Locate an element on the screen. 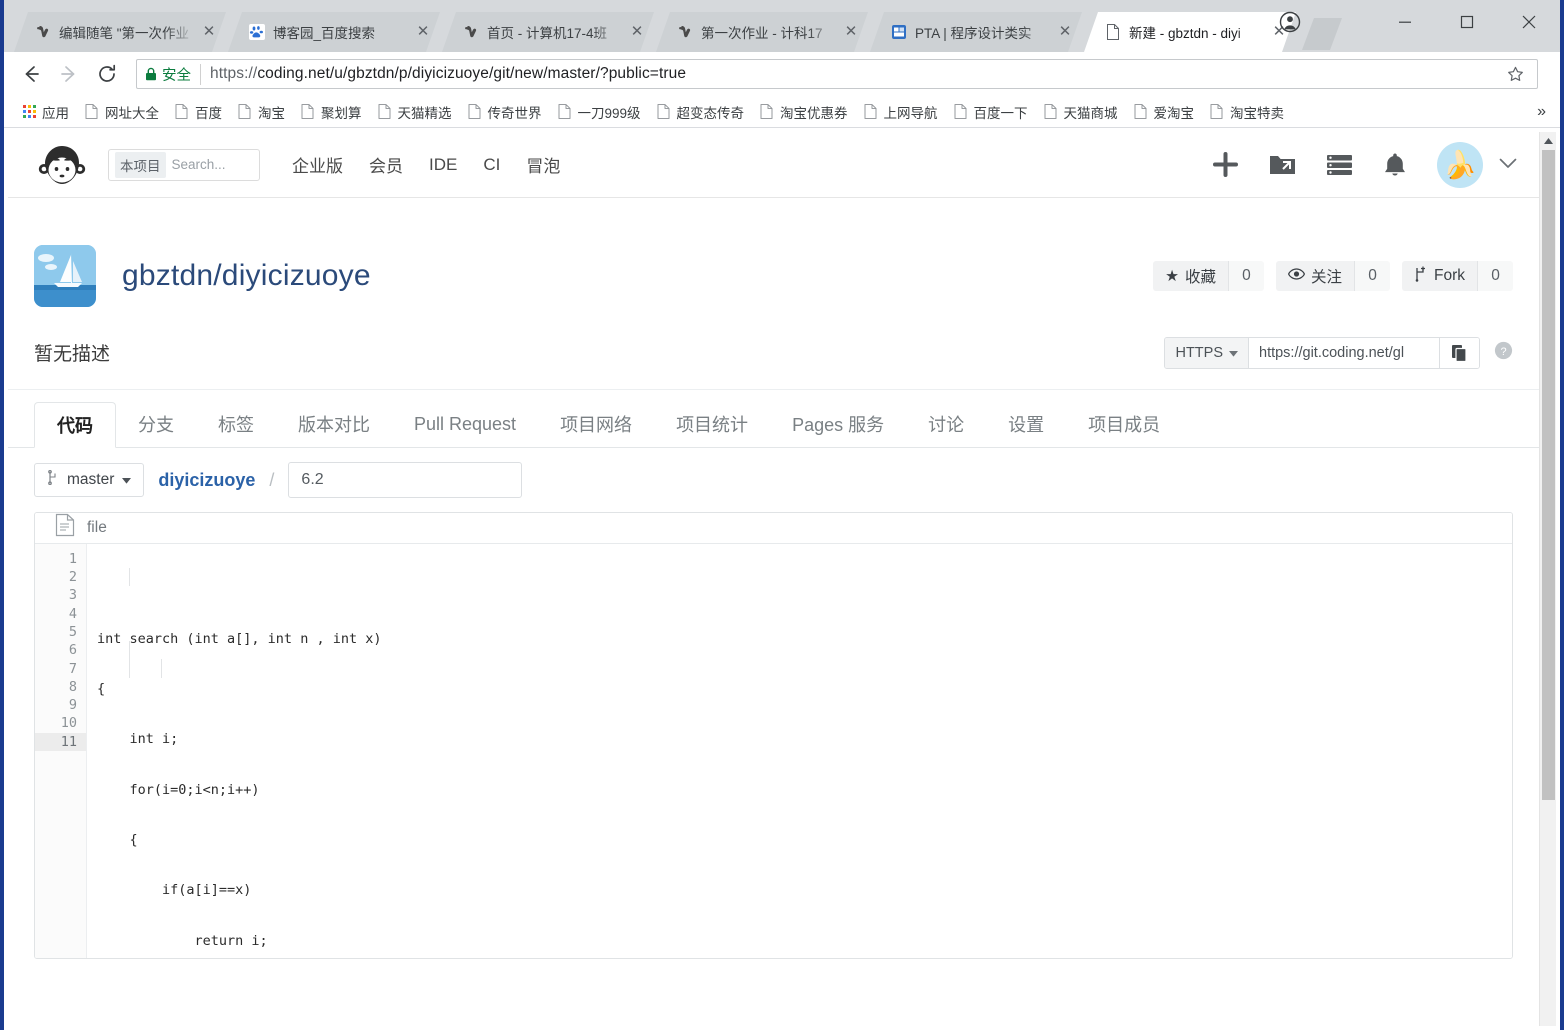  copy-icon is located at coordinates (1459, 352).